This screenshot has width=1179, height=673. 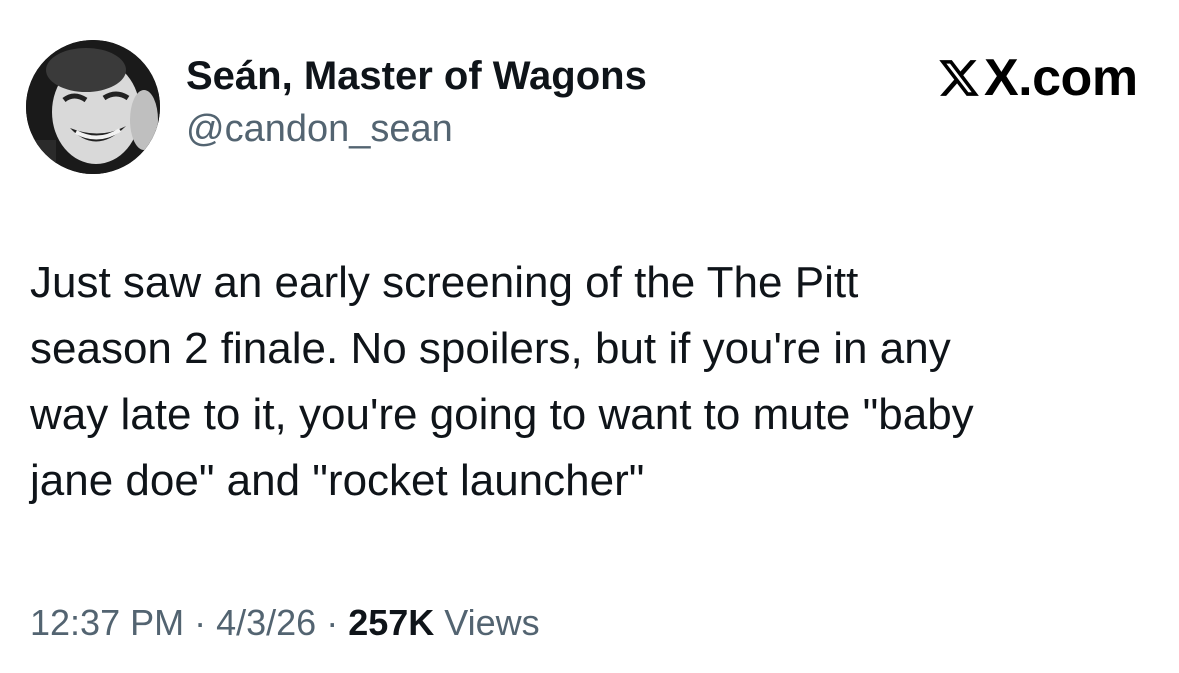 I want to click on brand-watermark: X.com, so click(x=1037, y=78).